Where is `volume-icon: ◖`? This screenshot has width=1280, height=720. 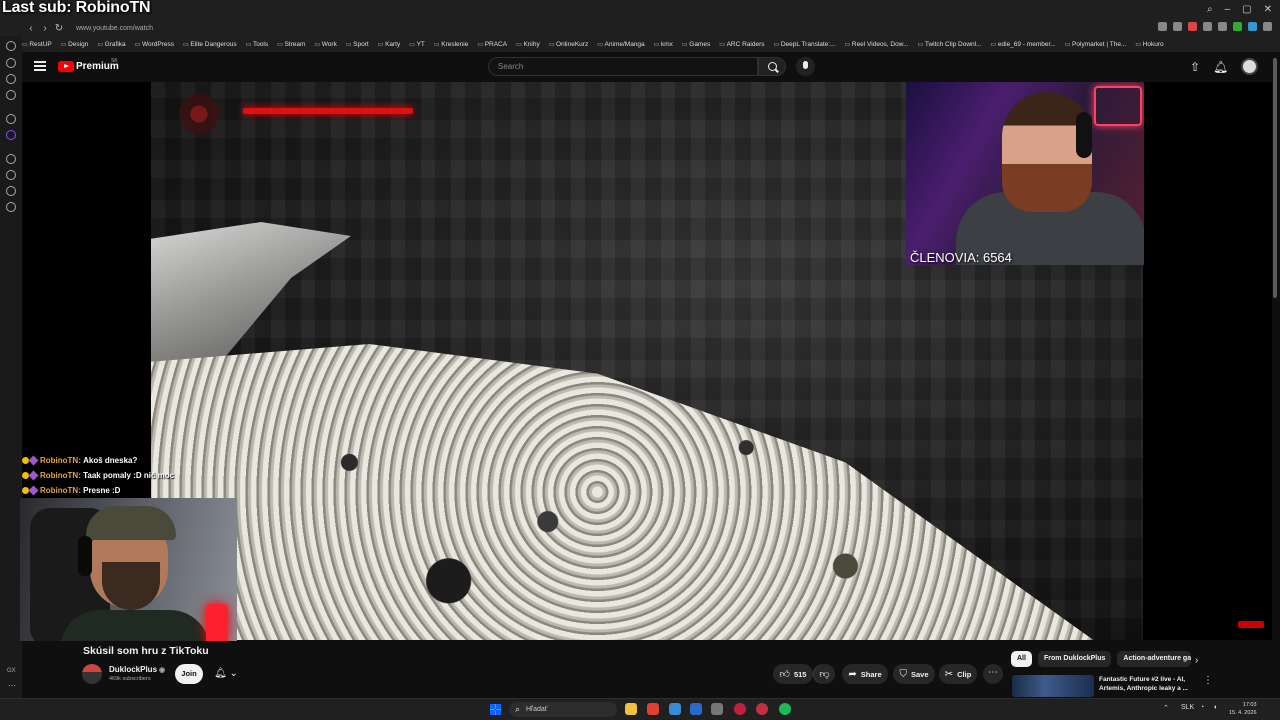
volume-icon: ◖ is located at coordinates (1215, 707).